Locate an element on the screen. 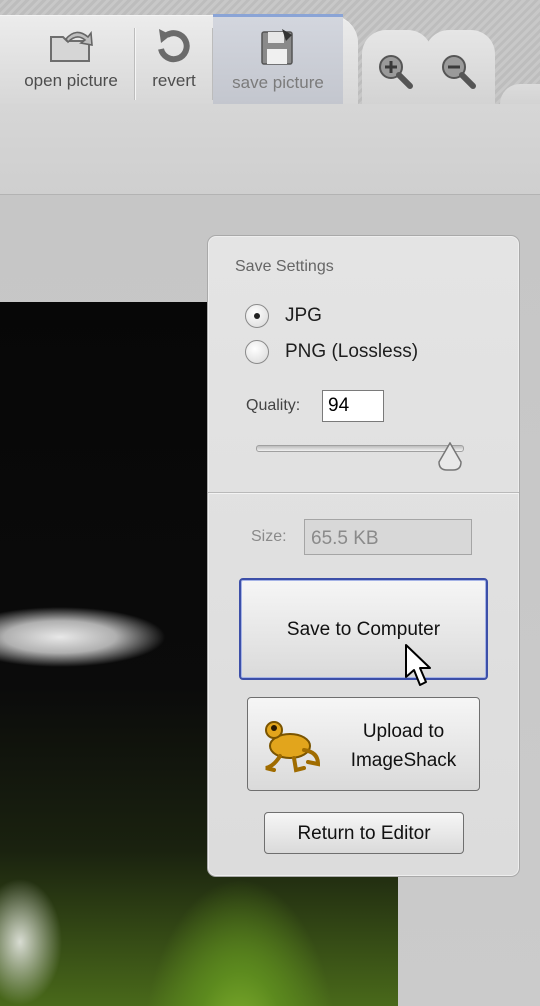  radio-selected-dot is located at coordinates (257, 316).